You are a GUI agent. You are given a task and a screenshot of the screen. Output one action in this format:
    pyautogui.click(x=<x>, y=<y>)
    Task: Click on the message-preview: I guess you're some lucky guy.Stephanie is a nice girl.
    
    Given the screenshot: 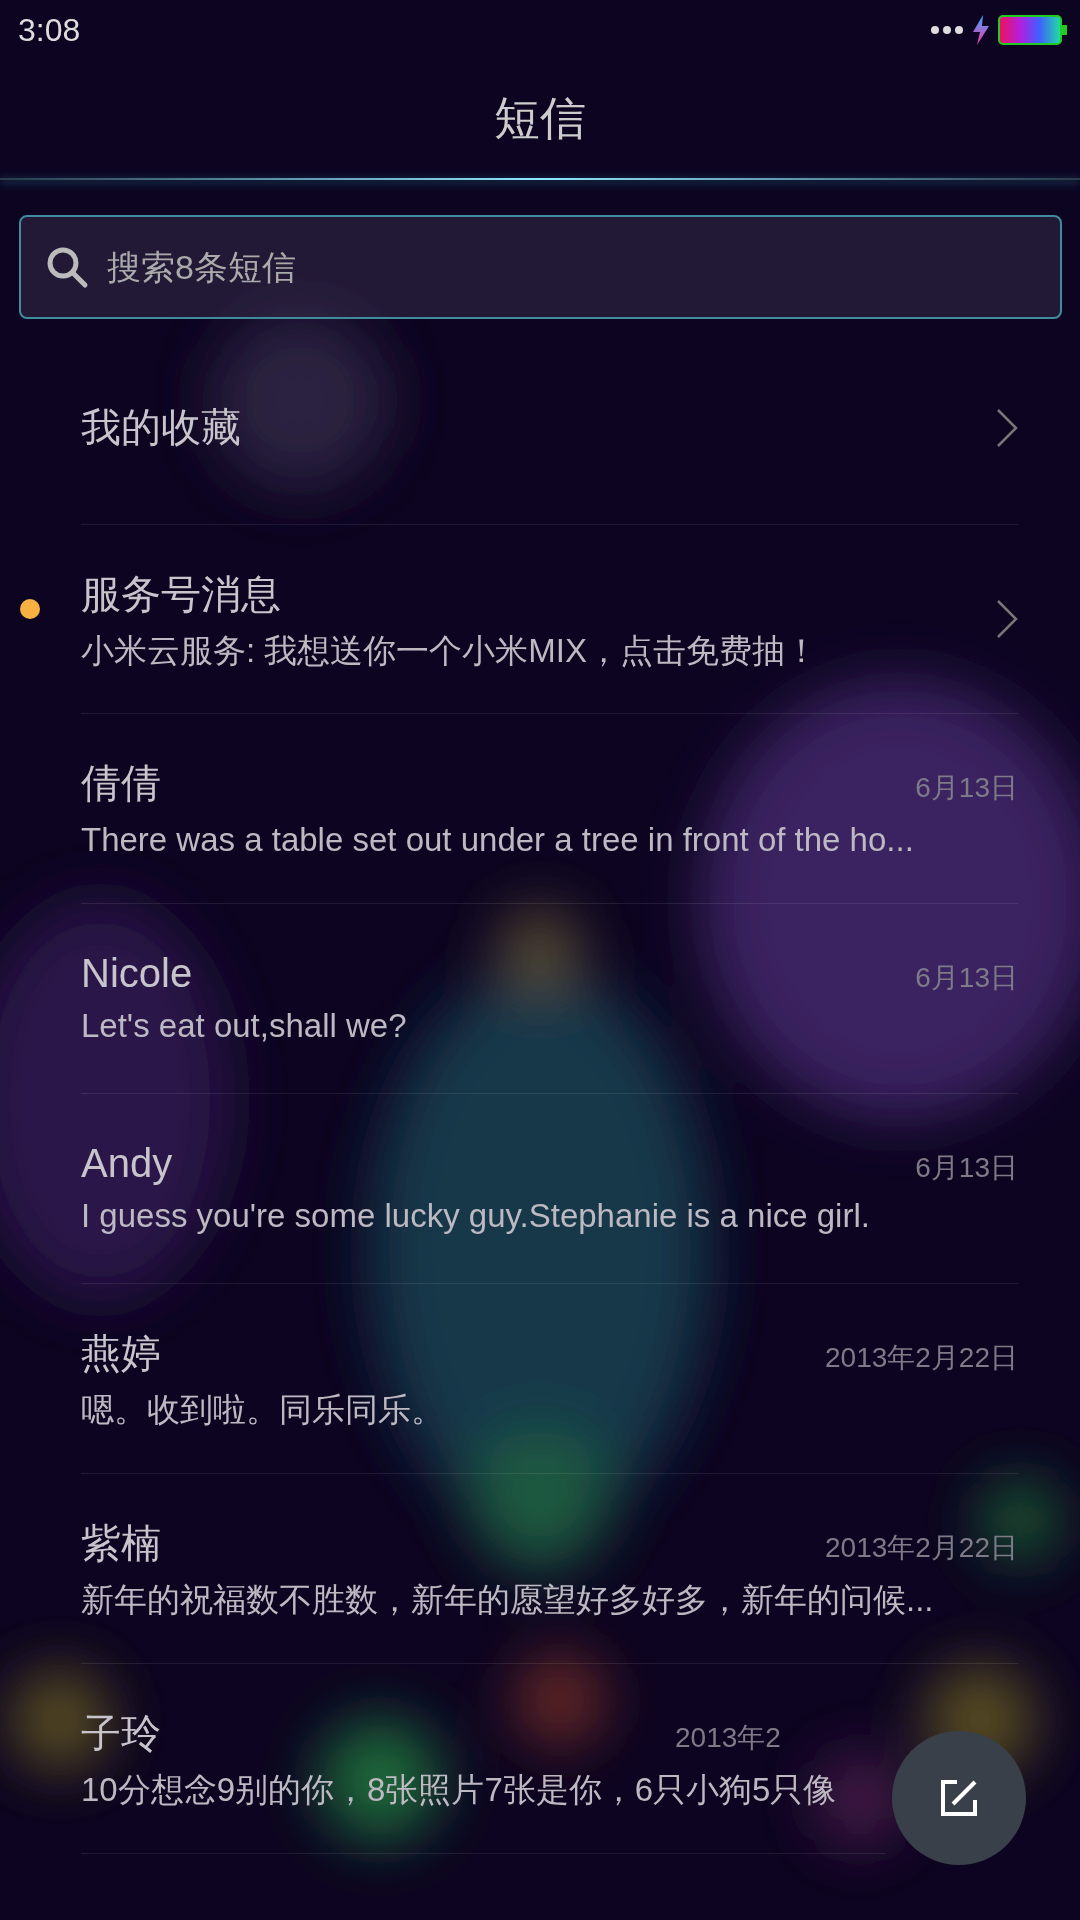 What is the action you would take?
    pyautogui.click(x=476, y=1215)
    